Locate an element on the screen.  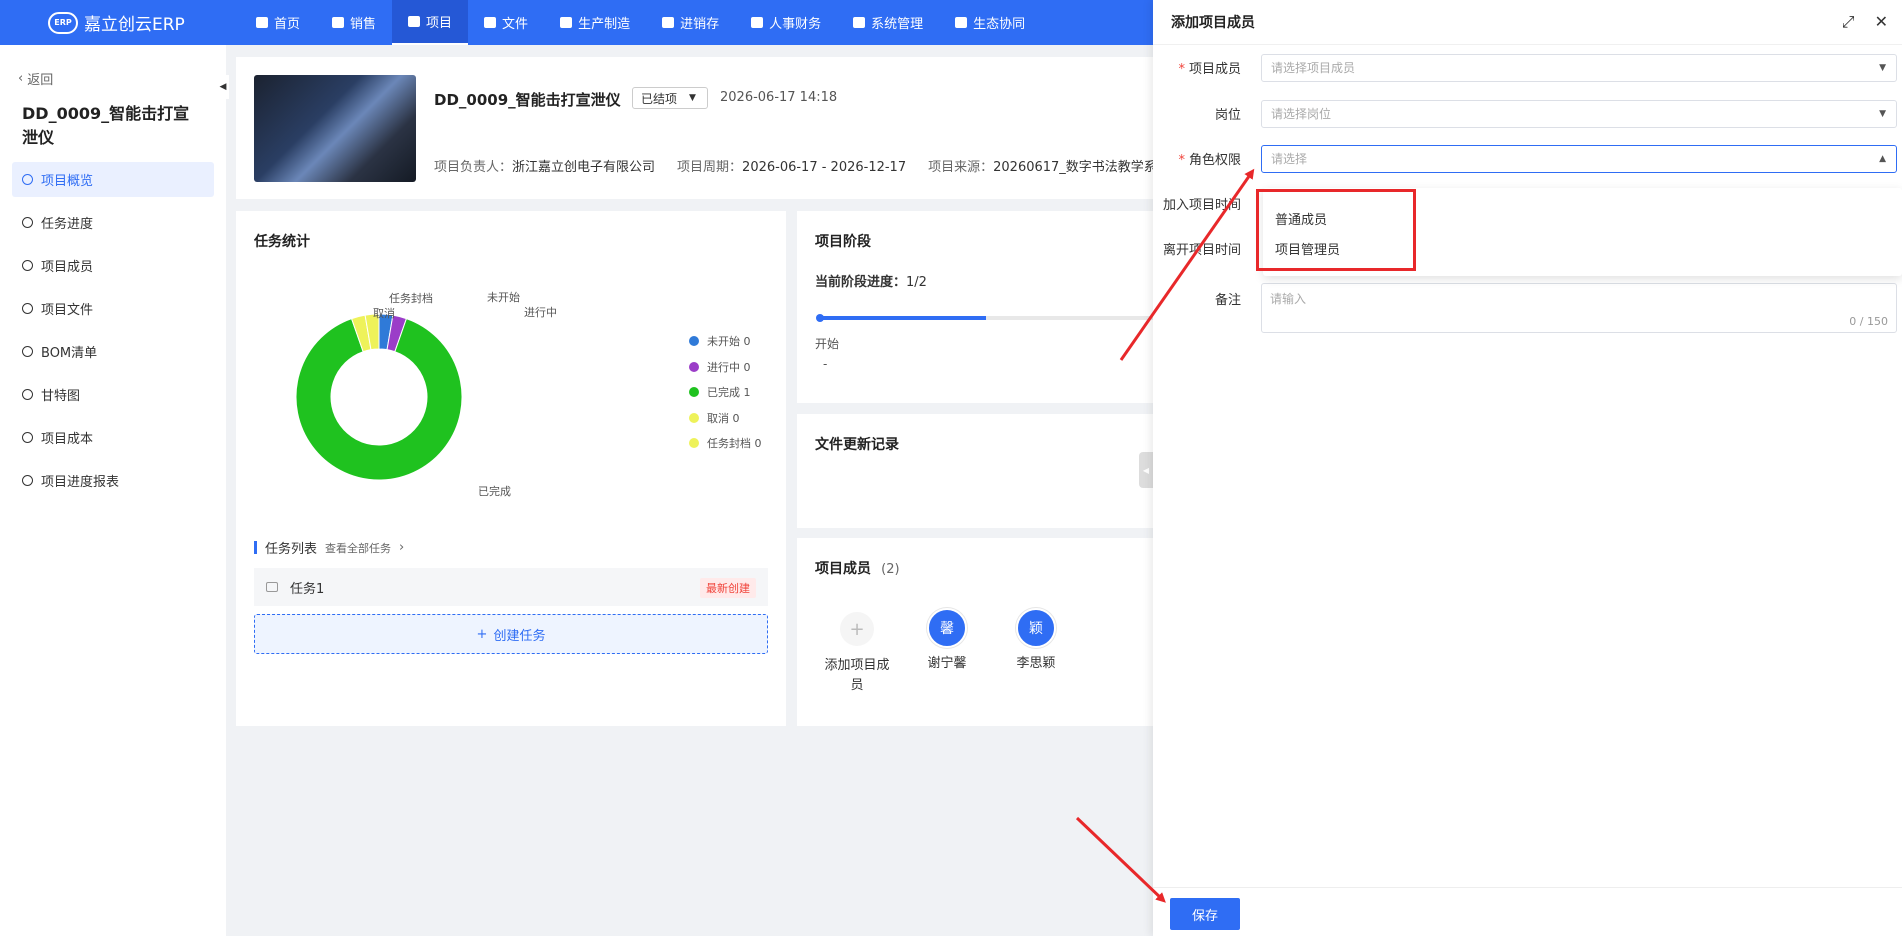
period-field: 项目周期：2026-06-17 - 2026-12-17 is located at coordinates (791, 165).